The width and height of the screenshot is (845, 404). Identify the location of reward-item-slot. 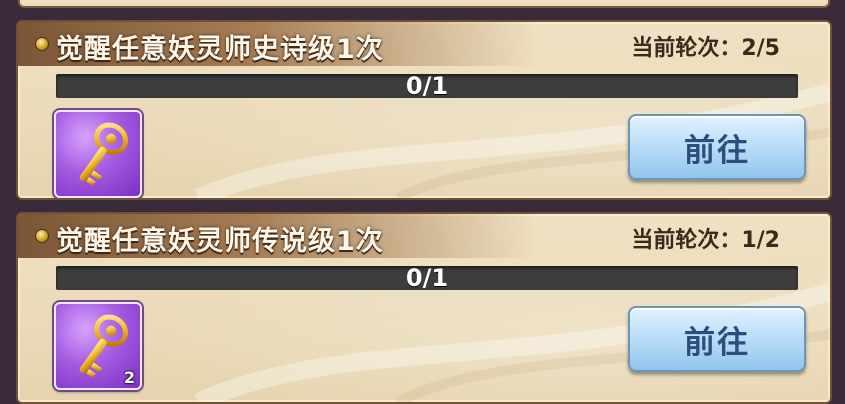
(98, 154).